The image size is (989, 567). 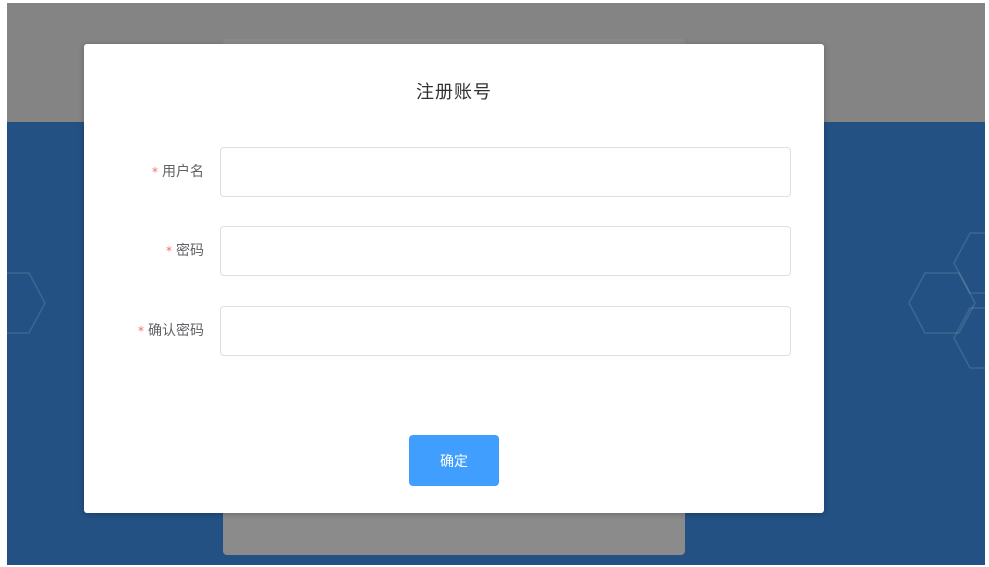 What do you see at coordinates (190, 251) in the screenshot?
I see `password-label-text: 密码` at bounding box center [190, 251].